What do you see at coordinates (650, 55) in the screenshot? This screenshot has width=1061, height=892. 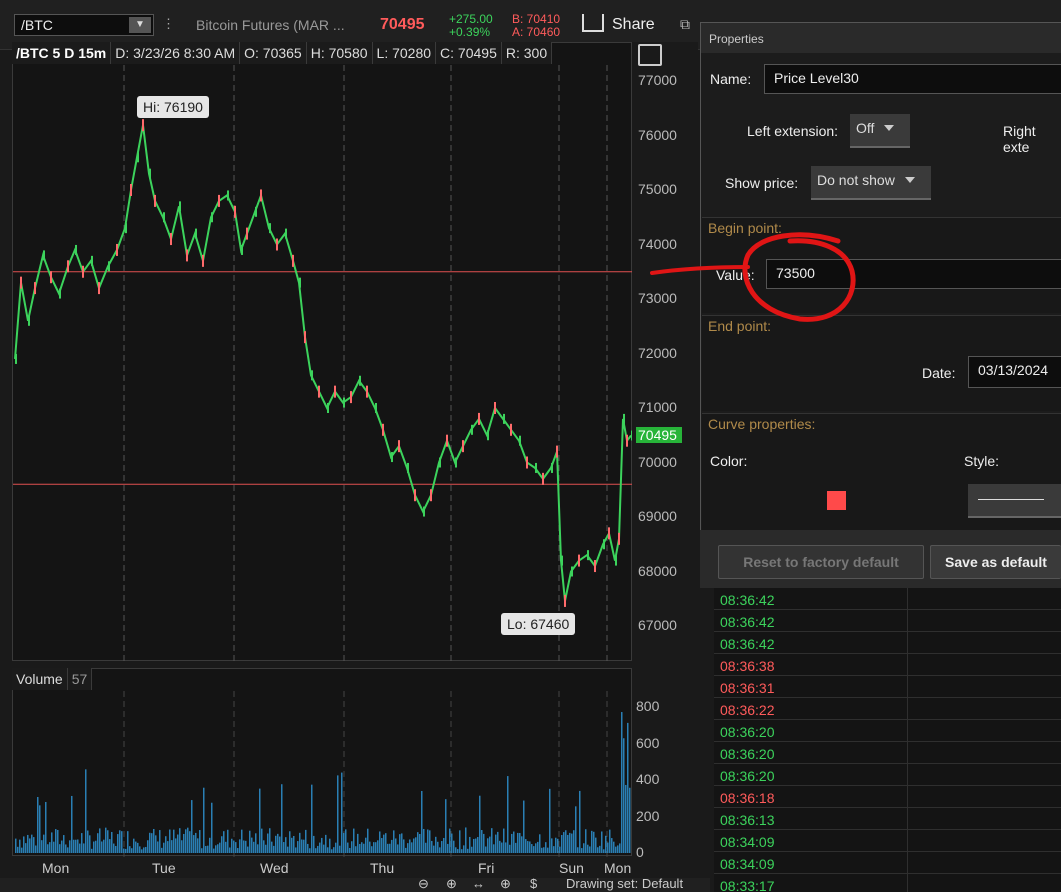 I see `axis-scale-icon` at bounding box center [650, 55].